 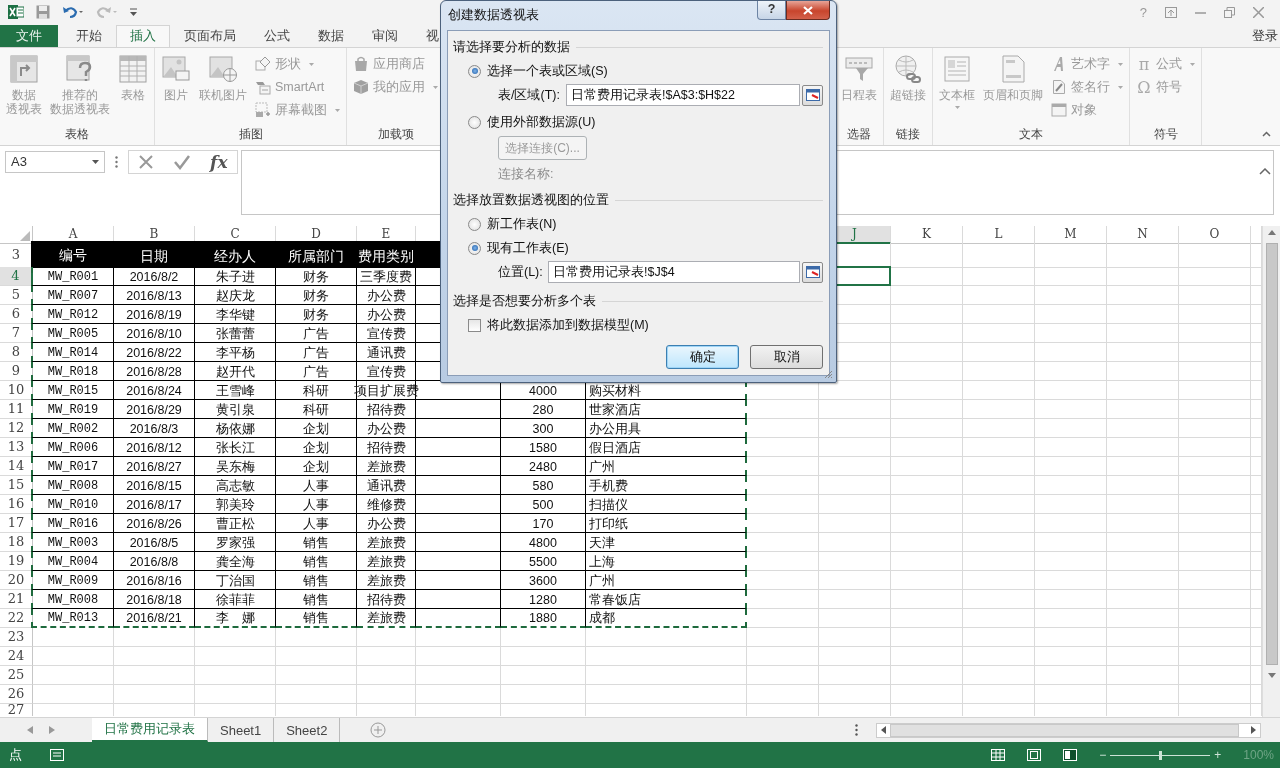 What do you see at coordinates (316, 580) in the screenshot?
I see `table-cell: 销售` at bounding box center [316, 580].